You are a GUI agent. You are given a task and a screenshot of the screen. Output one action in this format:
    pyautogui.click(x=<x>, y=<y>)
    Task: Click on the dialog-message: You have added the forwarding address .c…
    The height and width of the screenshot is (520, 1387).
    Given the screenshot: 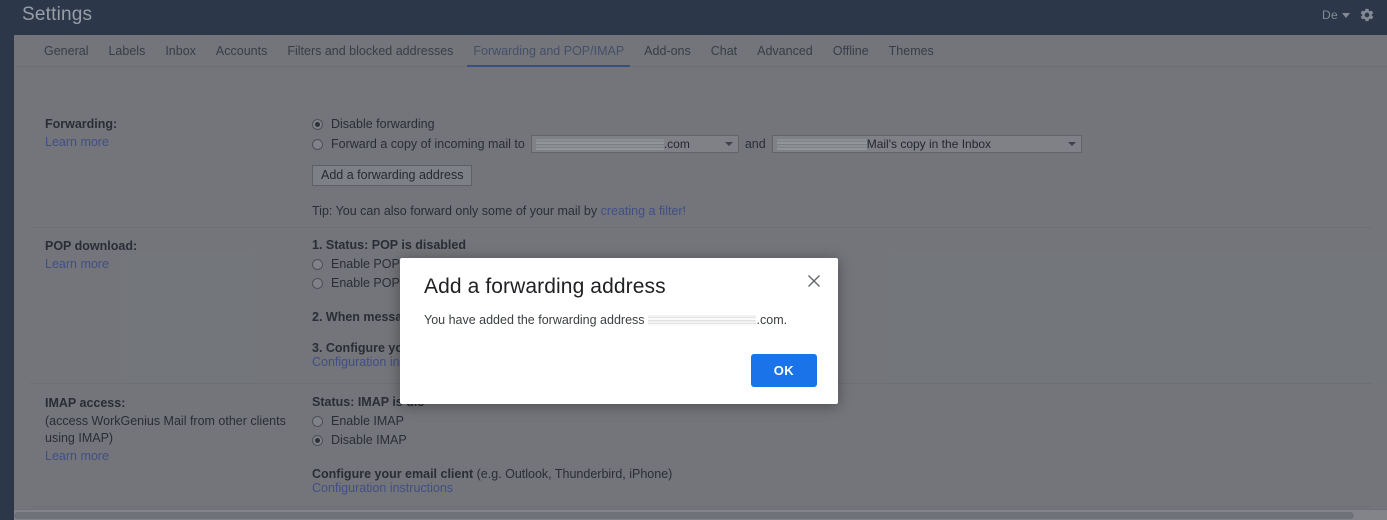 What is the action you would take?
    pyautogui.click(x=605, y=320)
    